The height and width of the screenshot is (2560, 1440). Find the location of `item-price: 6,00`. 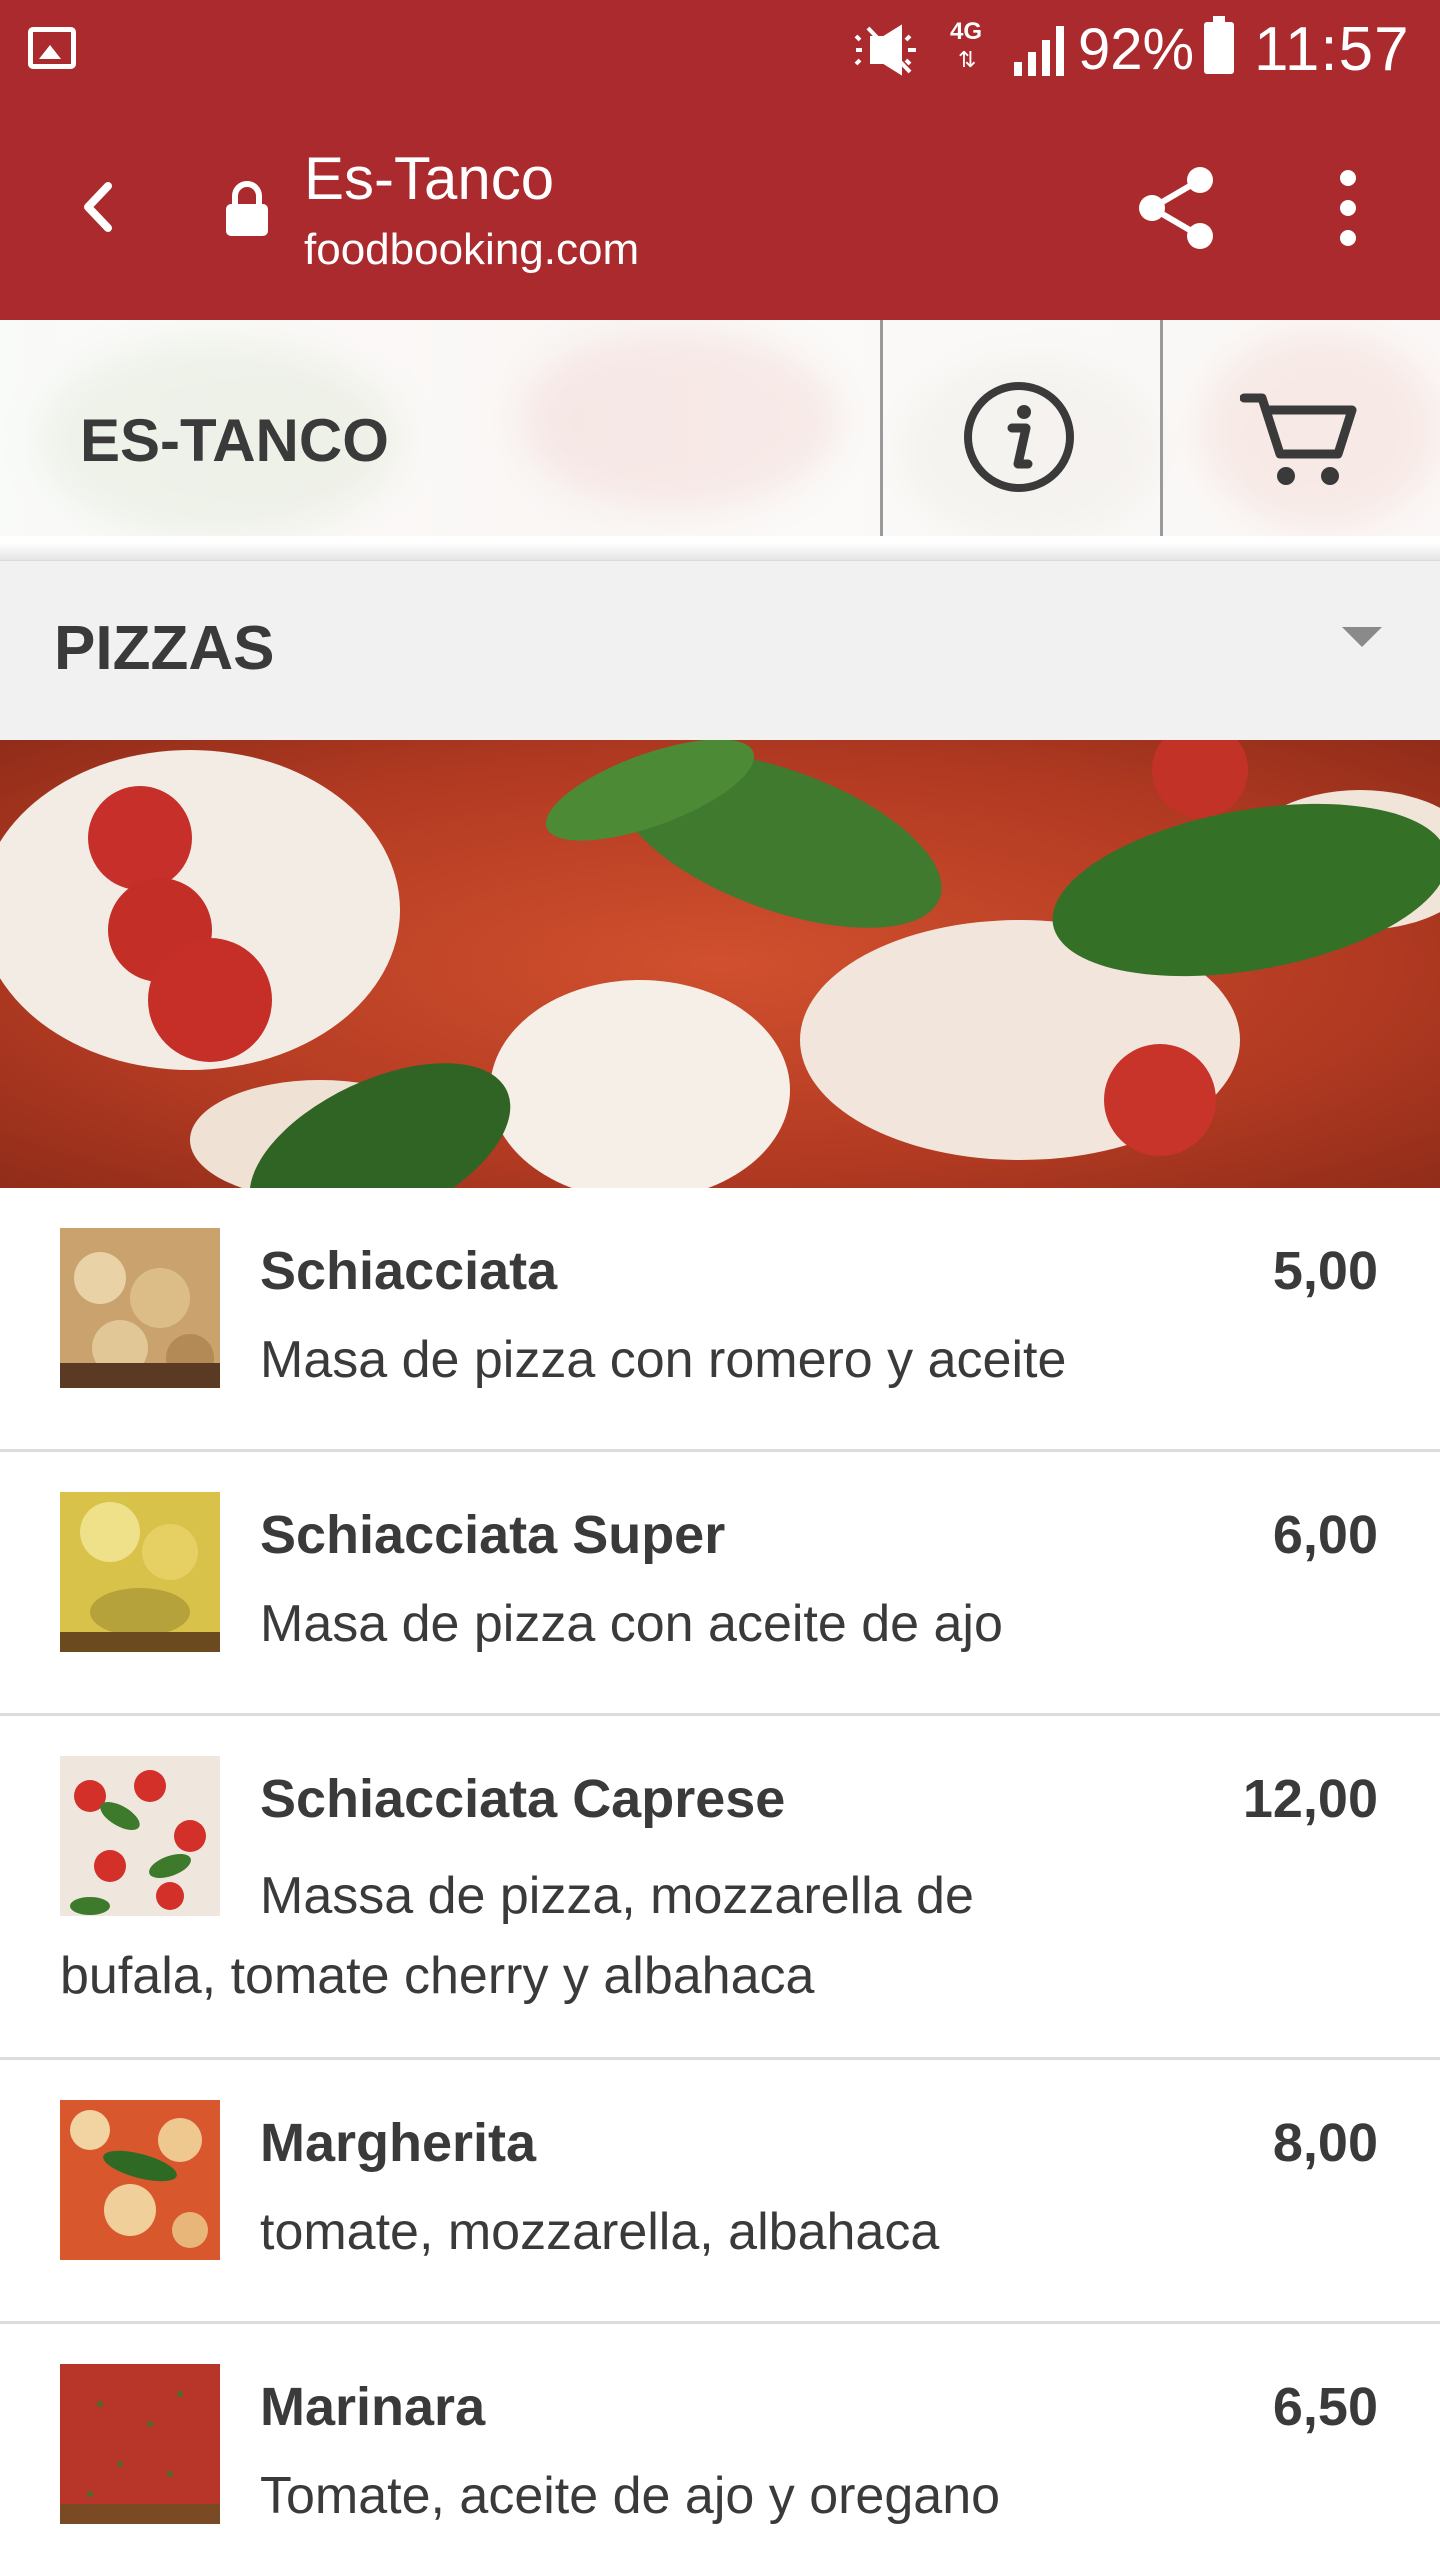

item-price: 6,00 is located at coordinates (1325, 1535).